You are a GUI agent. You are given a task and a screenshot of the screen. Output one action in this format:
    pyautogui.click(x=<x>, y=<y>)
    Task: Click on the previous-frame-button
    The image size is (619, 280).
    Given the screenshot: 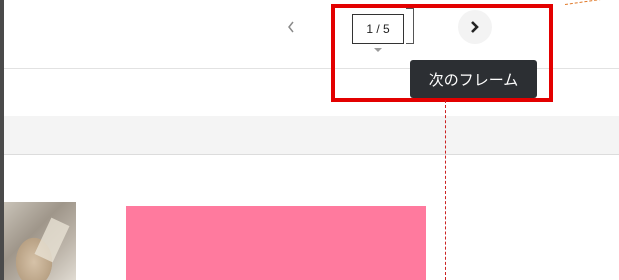 What is the action you would take?
    pyautogui.click(x=291, y=27)
    